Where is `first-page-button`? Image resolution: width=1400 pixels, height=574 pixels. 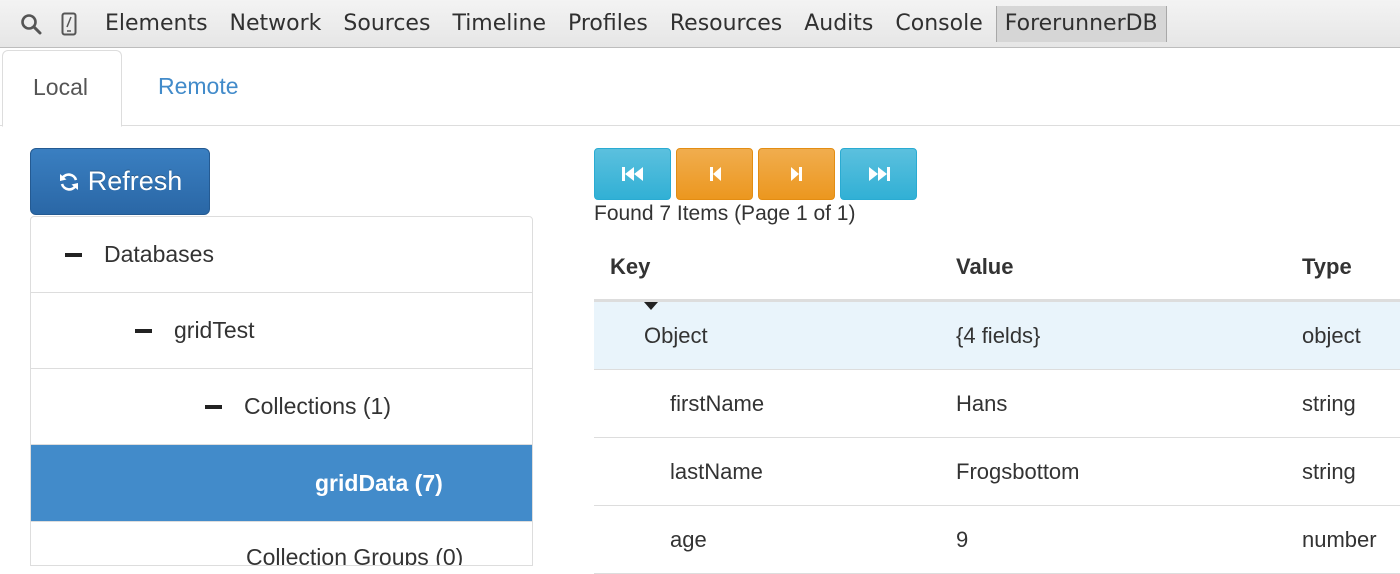
first-page-button is located at coordinates (632, 174).